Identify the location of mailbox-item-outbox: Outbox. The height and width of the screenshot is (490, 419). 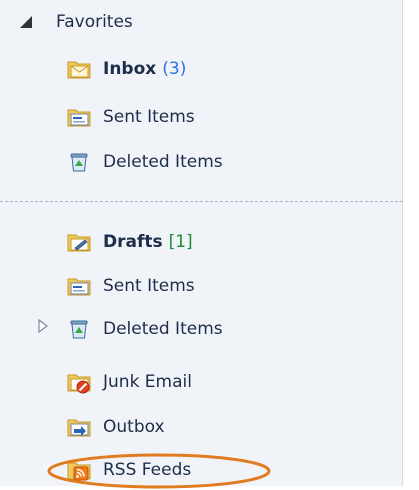
(116, 427).